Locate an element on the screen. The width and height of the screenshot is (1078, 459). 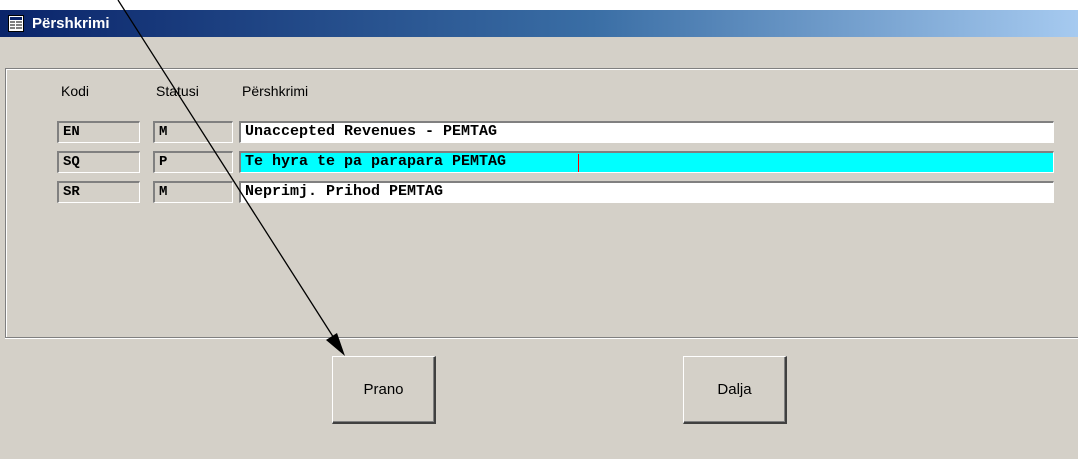
column-header-status: Statusi is located at coordinates (177, 91).